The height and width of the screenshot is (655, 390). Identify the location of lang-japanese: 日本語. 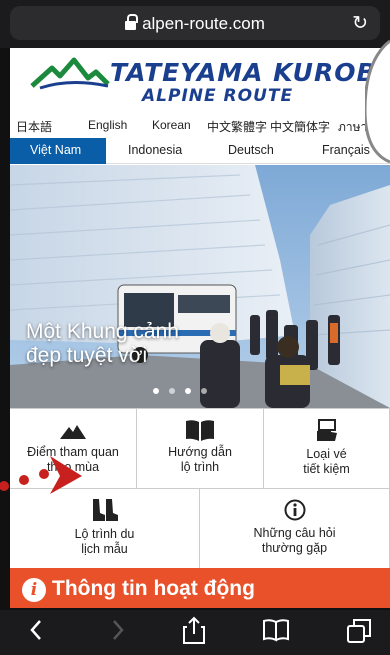
(34, 126).